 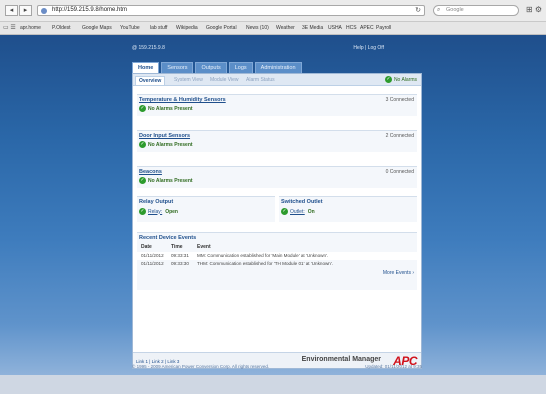 What do you see at coordinates (534, 9) in the screenshot?
I see `browser-tools-icons: ⊞ ⚙` at bounding box center [534, 9].